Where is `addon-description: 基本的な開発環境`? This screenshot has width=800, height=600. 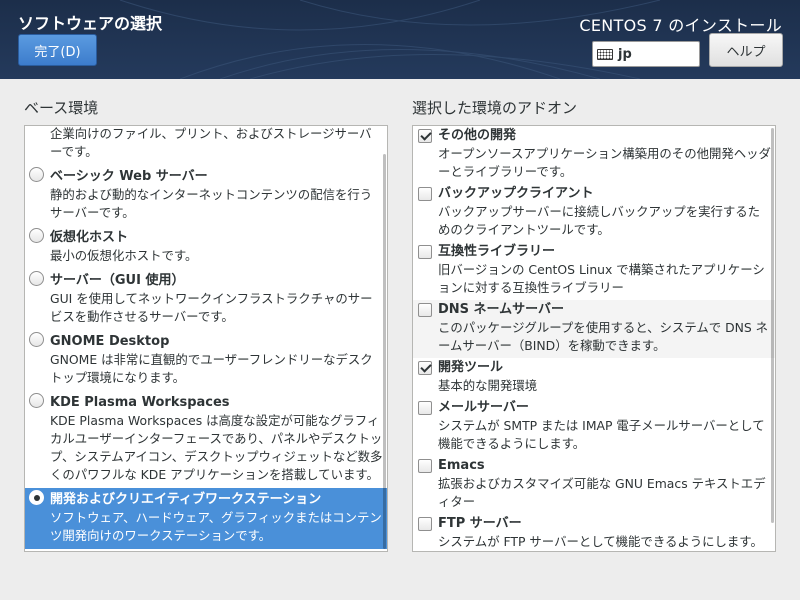
addon-description: 基本的な開発環境 is located at coordinates (488, 385).